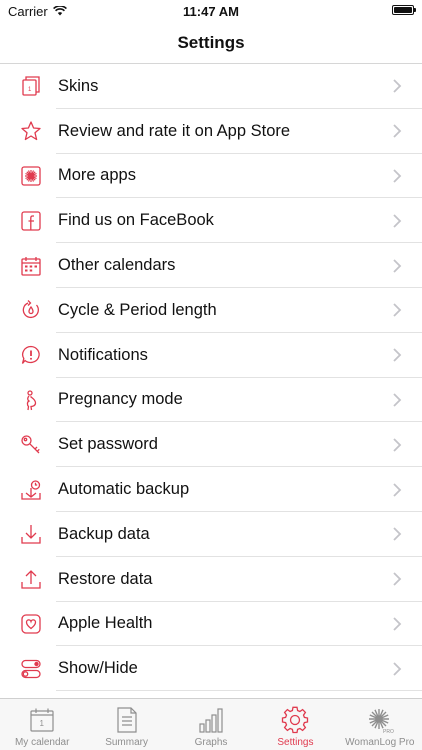  Describe the element at coordinates (211, 86) in the screenshot. I see `settings-row-skins: 1 Skins` at that location.